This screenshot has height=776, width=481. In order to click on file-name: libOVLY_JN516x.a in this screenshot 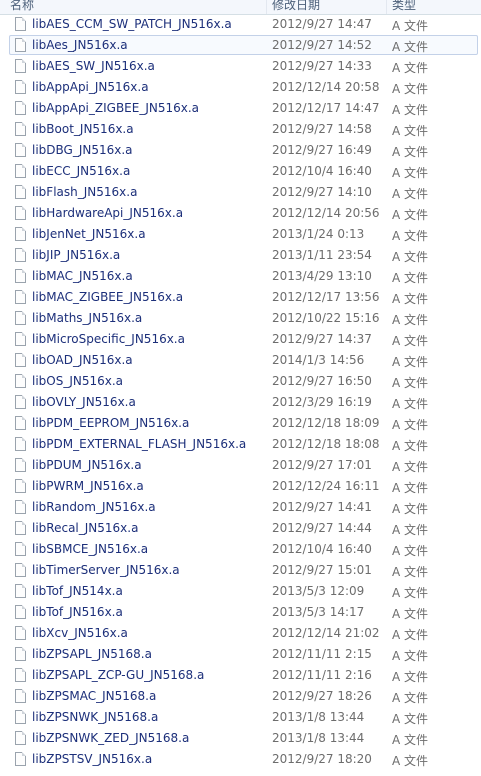, I will do `click(84, 402)`.